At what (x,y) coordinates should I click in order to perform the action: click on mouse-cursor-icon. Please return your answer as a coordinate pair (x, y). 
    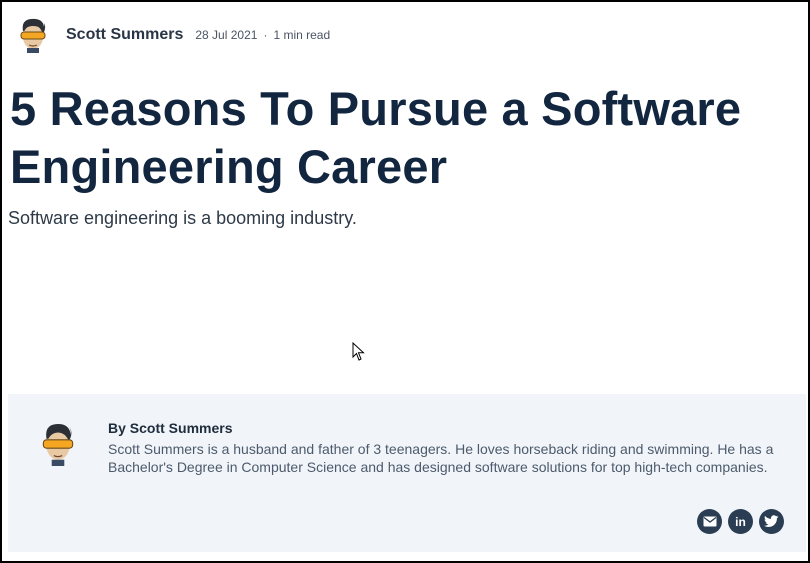
    Looking at the image, I should click on (358, 351).